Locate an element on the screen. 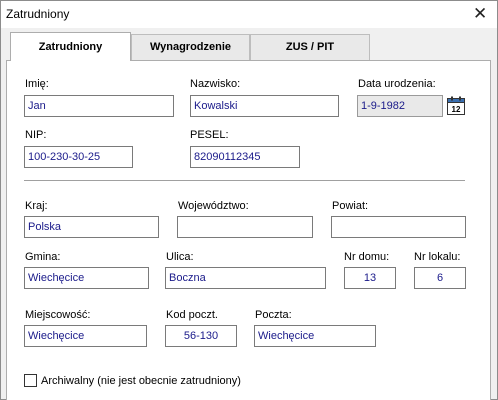  separator is located at coordinates (244, 181).